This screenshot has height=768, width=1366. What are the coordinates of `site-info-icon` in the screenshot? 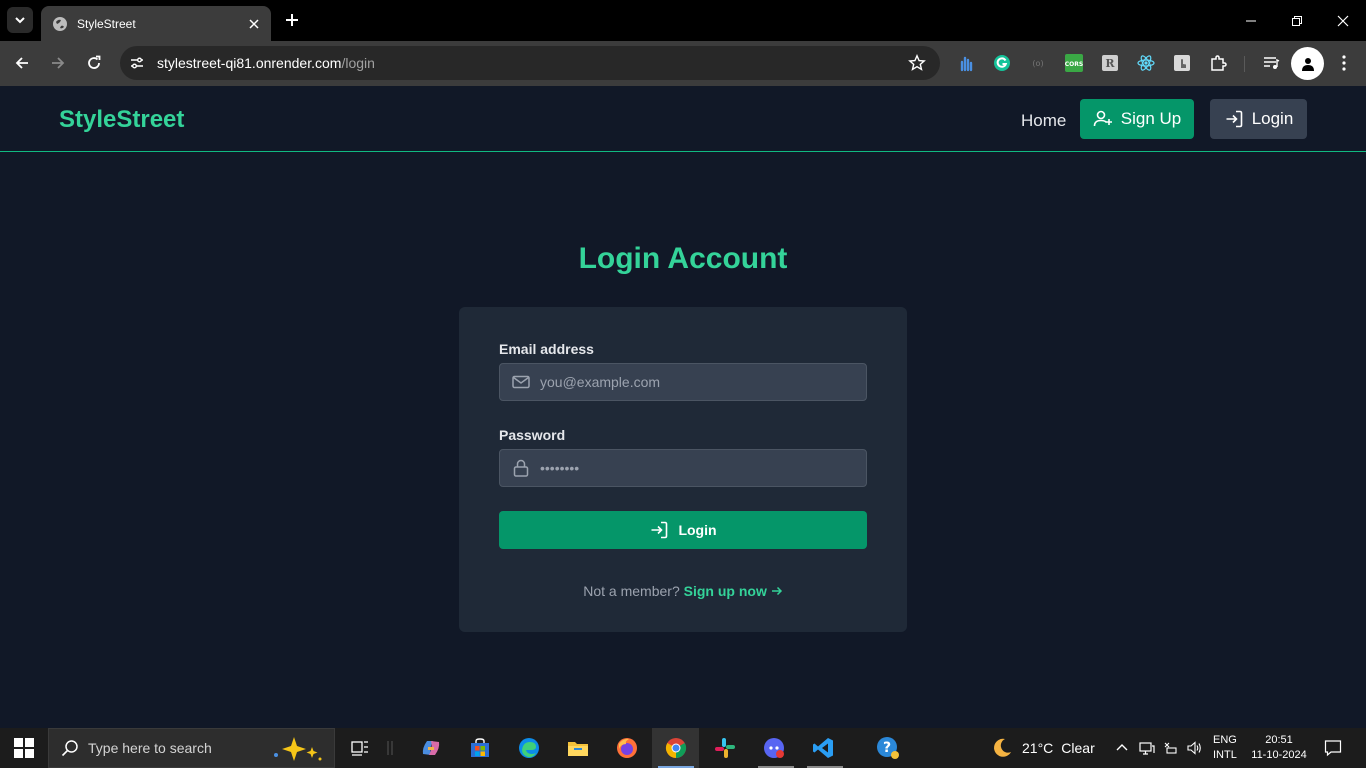 It's located at (137, 63).